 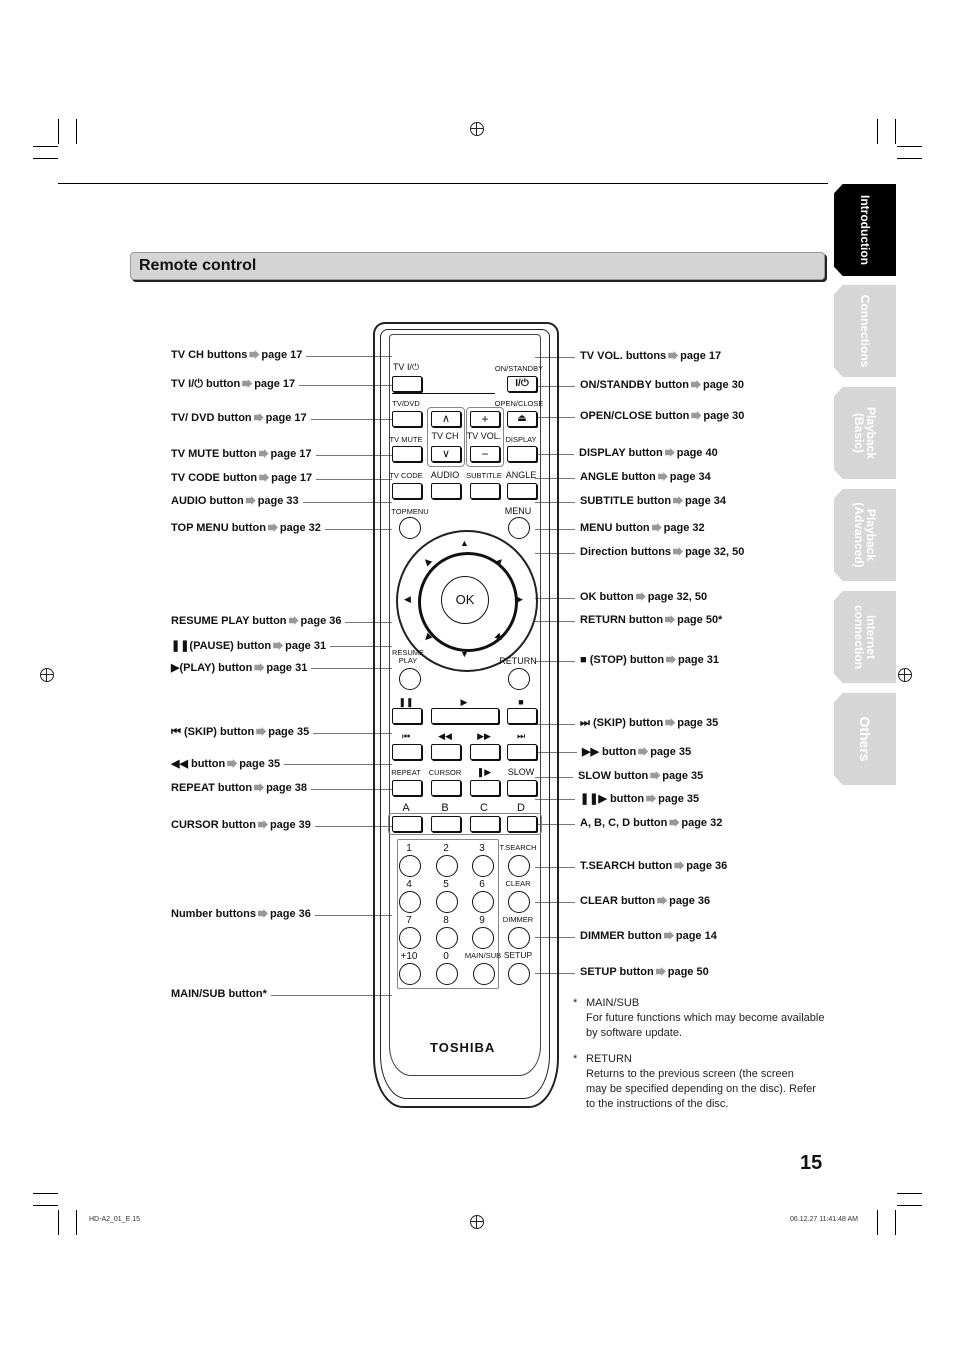 I want to click on slow-button, so click(x=522, y=788).